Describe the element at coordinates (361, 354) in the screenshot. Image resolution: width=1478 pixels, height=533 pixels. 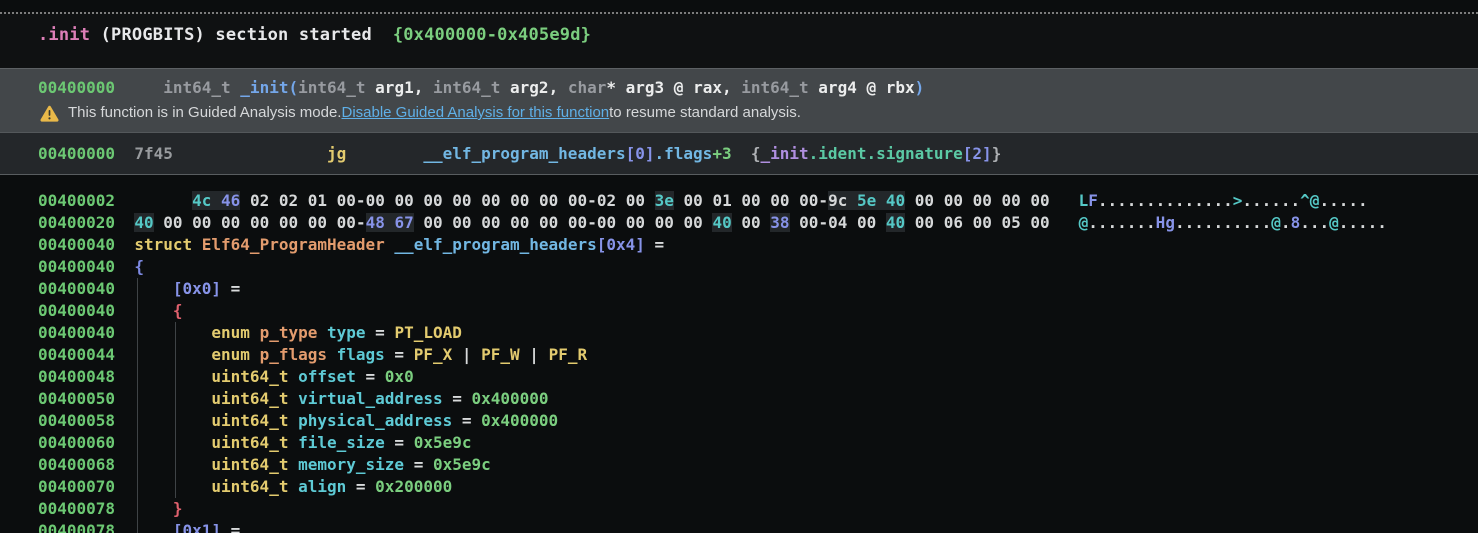
I see `code-token: flags` at that location.